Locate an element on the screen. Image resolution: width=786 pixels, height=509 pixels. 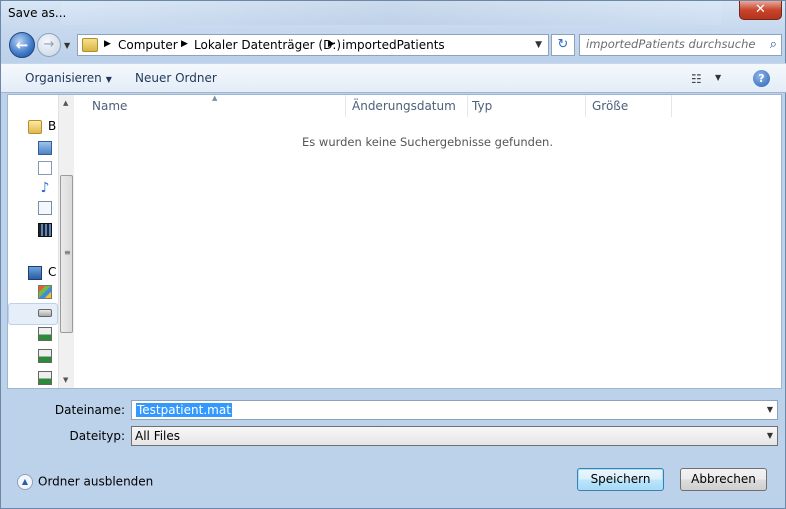
new-folder-button: Neuer Ordner is located at coordinates (176, 78).